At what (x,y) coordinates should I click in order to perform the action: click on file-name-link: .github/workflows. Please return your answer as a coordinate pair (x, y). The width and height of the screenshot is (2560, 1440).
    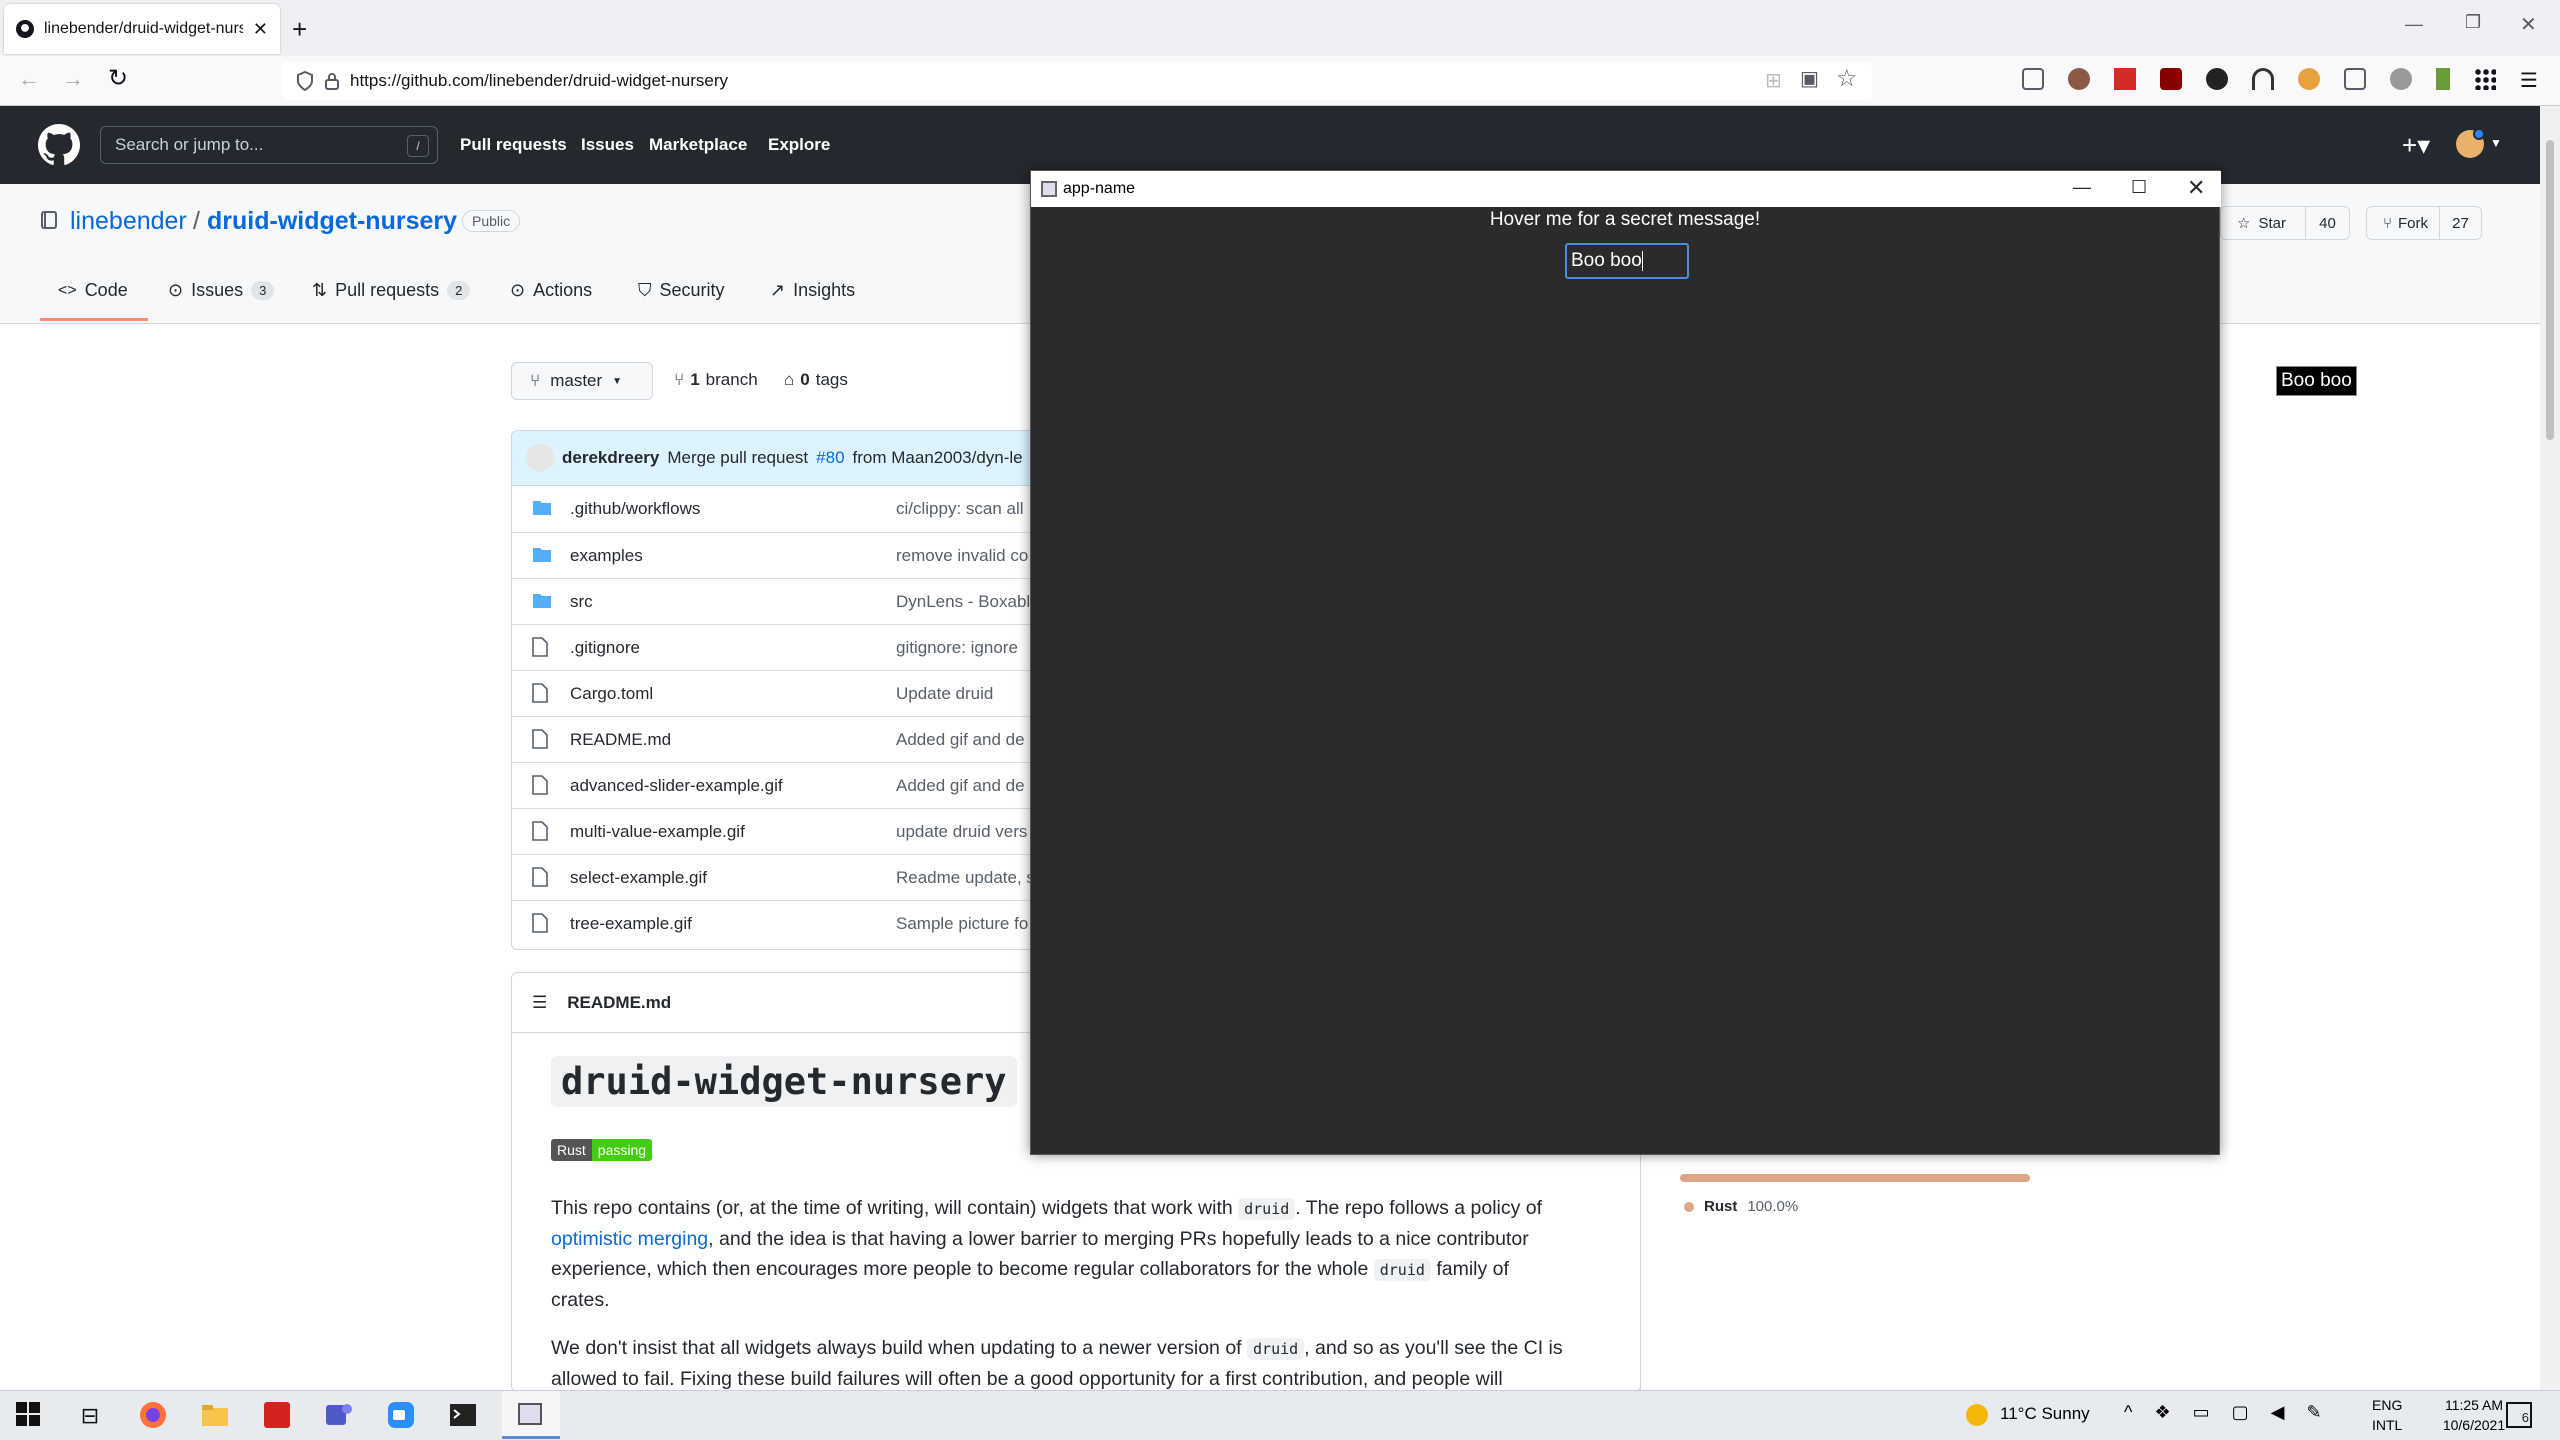
    Looking at the image, I should click on (635, 509).